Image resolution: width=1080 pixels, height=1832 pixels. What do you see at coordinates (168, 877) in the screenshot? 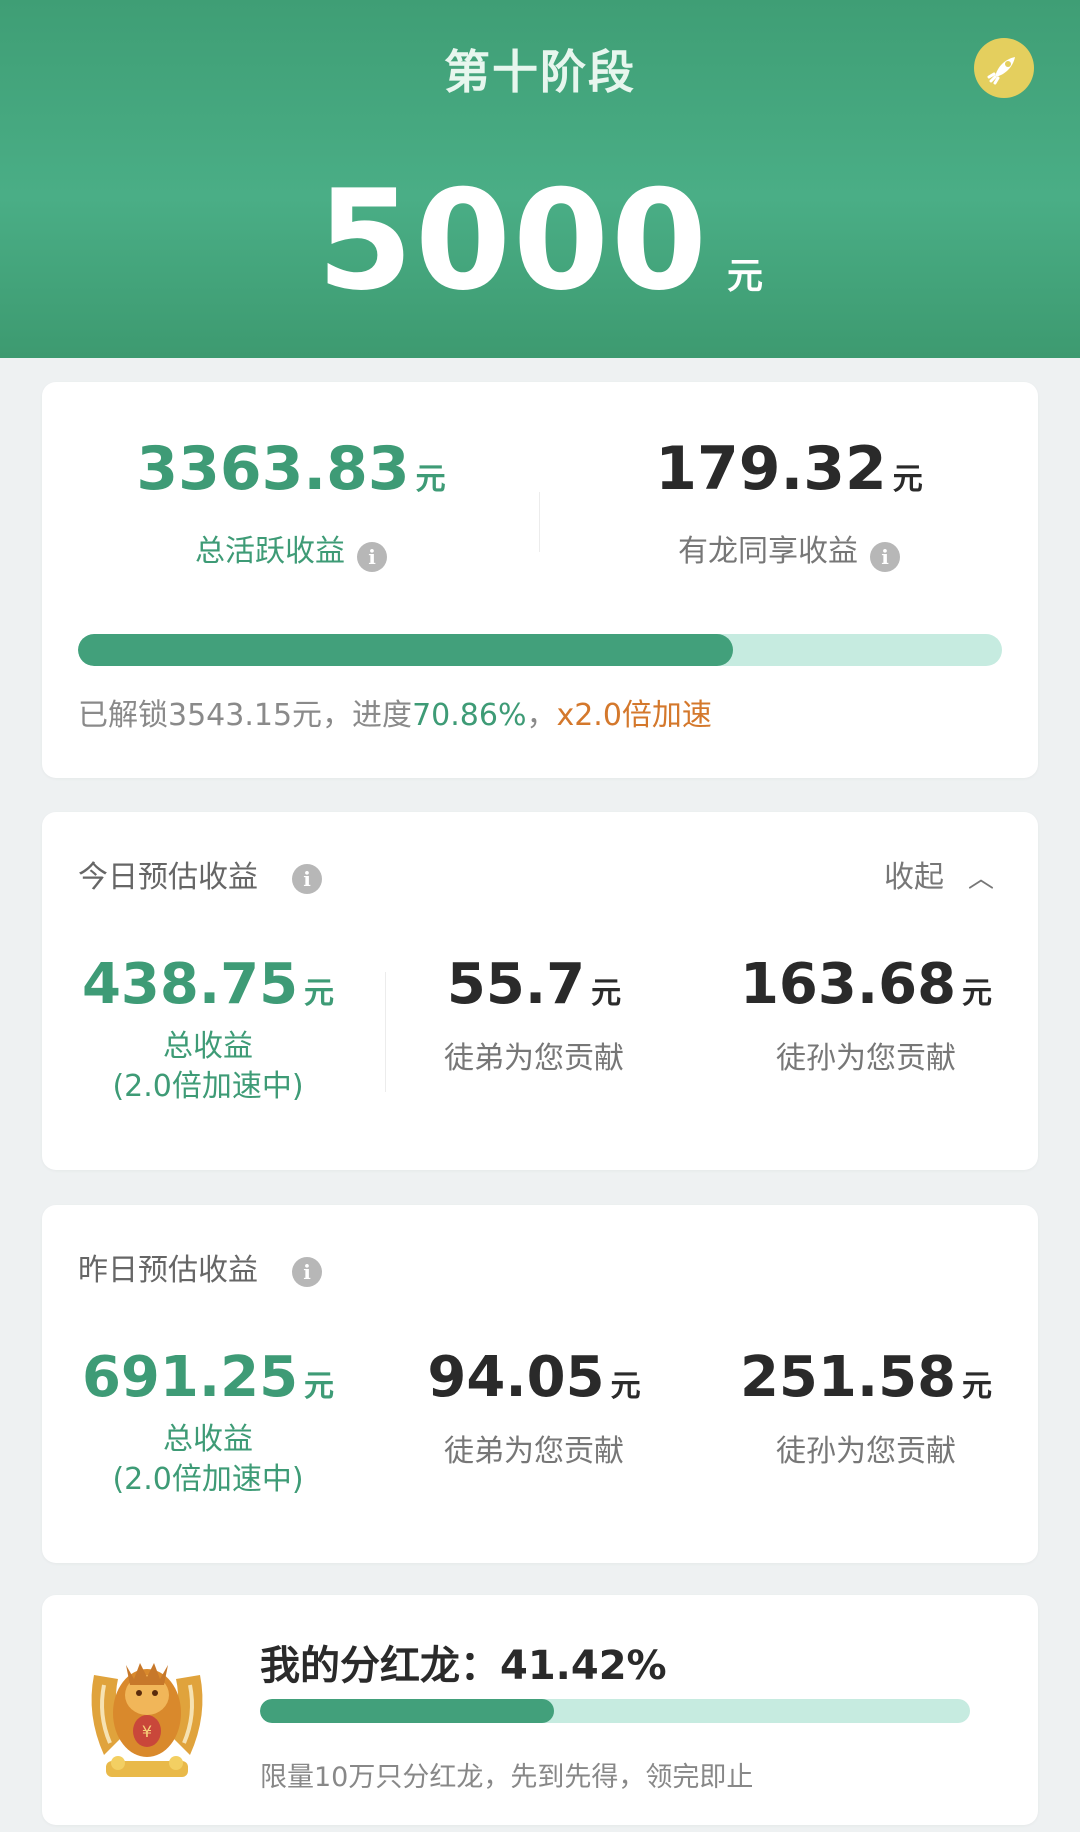
I see `today-title-text: 今日预估收益` at bounding box center [168, 877].